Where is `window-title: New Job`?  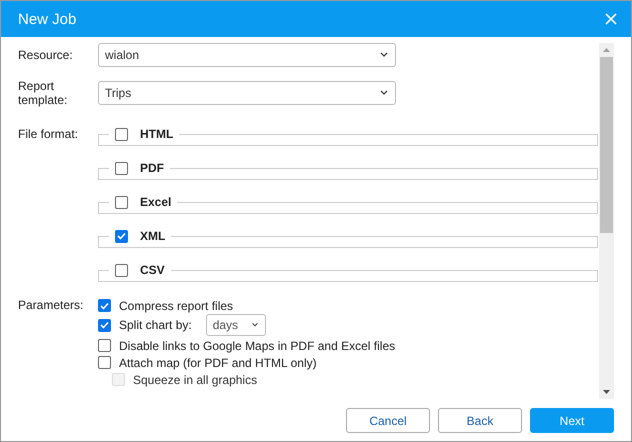 window-title: New Job is located at coordinates (47, 19).